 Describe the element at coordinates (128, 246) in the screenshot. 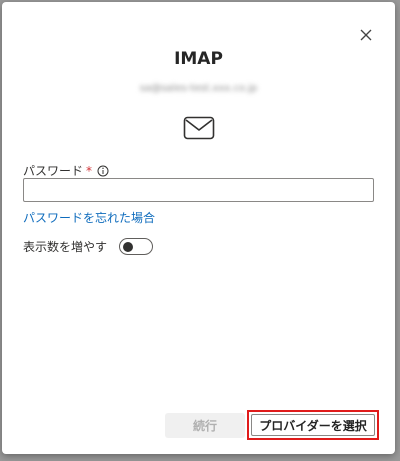

I see `toggle-knob` at that location.